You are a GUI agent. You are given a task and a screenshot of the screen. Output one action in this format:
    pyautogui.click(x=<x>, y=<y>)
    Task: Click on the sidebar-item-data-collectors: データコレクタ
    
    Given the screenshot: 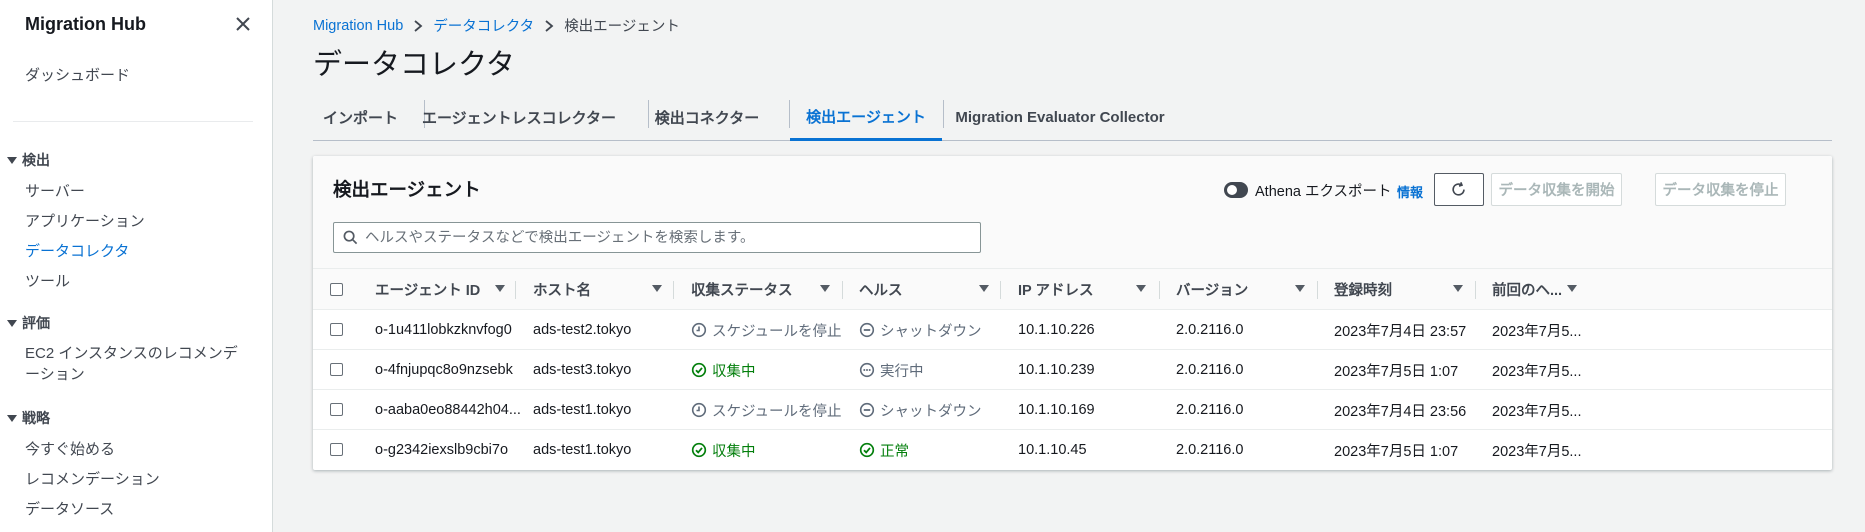 What is the action you would take?
    pyautogui.click(x=77, y=250)
    